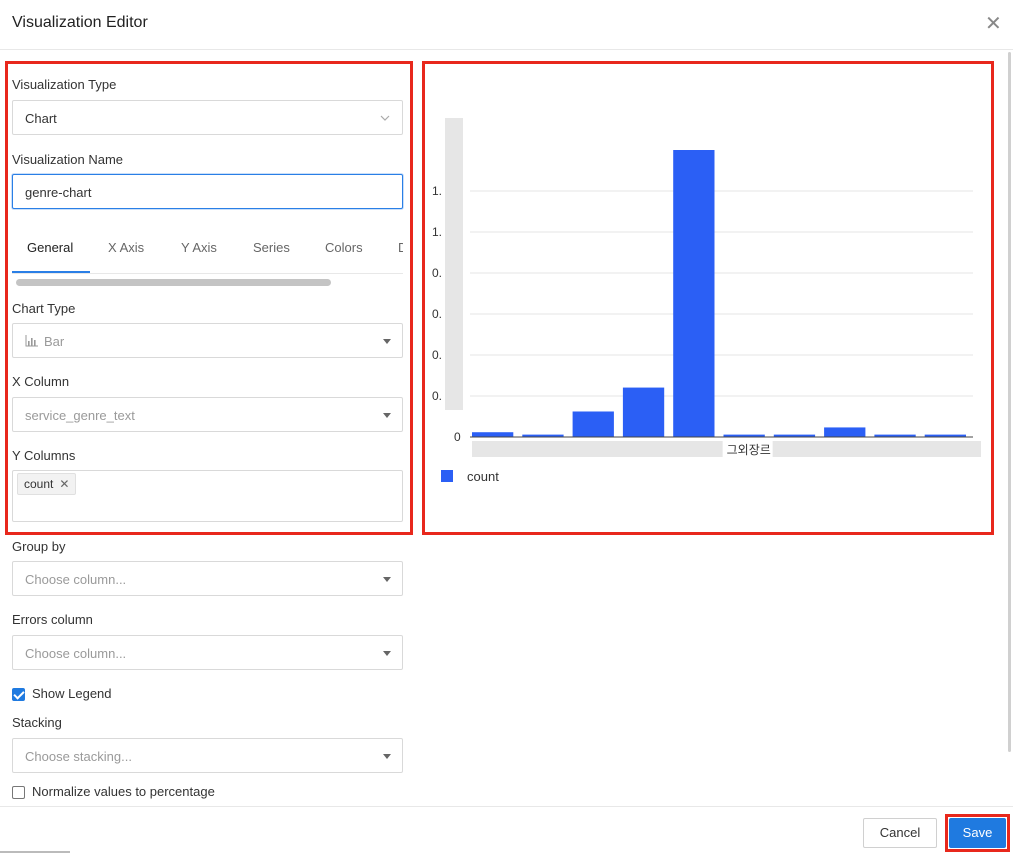 This screenshot has height=853, width=1013. Describe the element at coordinates (506, 25) in the screenshot. I see `dialog-header: Visualization Editor ✕` at that location.